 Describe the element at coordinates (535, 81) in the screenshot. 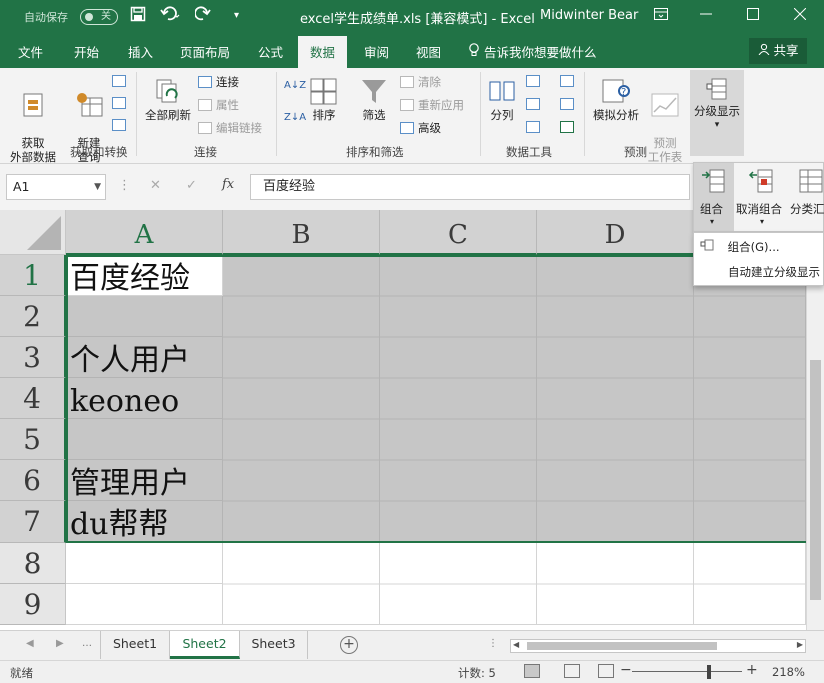

I see `flash-fill-icon` at that location.